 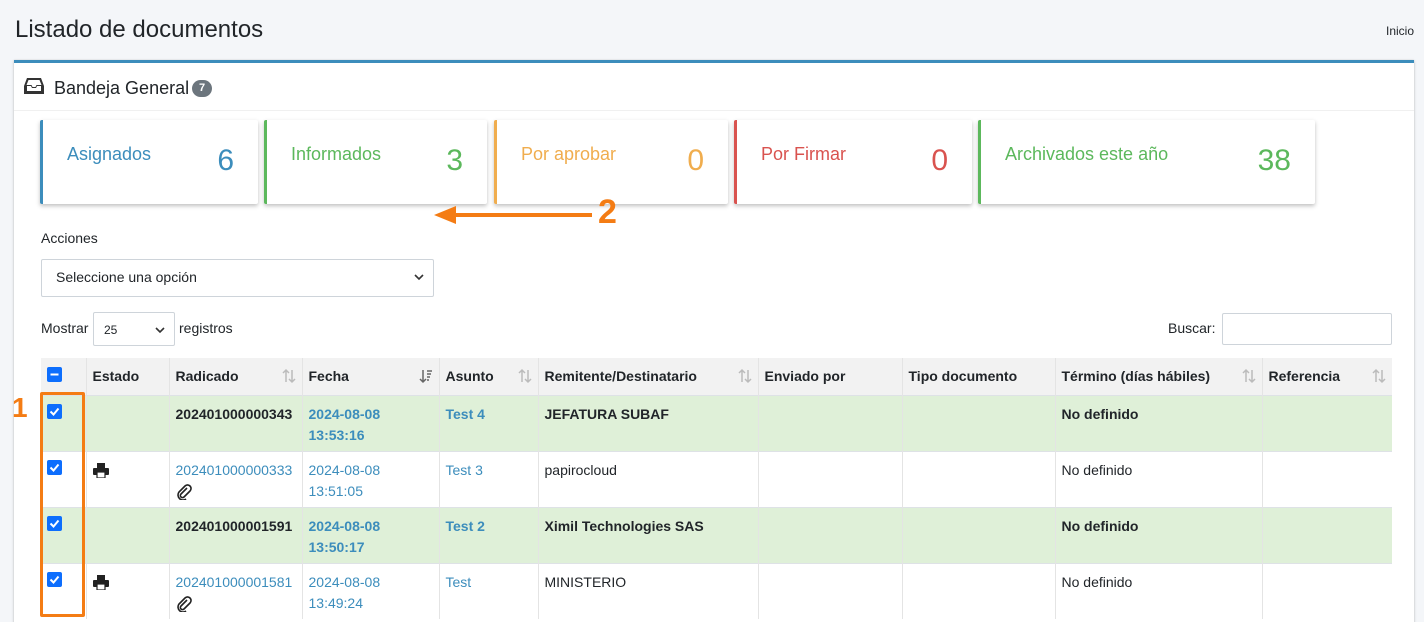 What do you see at coordinates (336, 434) in the screenshot?
I see `hora-value: 13:53:16` at bounding box center [336, 434].